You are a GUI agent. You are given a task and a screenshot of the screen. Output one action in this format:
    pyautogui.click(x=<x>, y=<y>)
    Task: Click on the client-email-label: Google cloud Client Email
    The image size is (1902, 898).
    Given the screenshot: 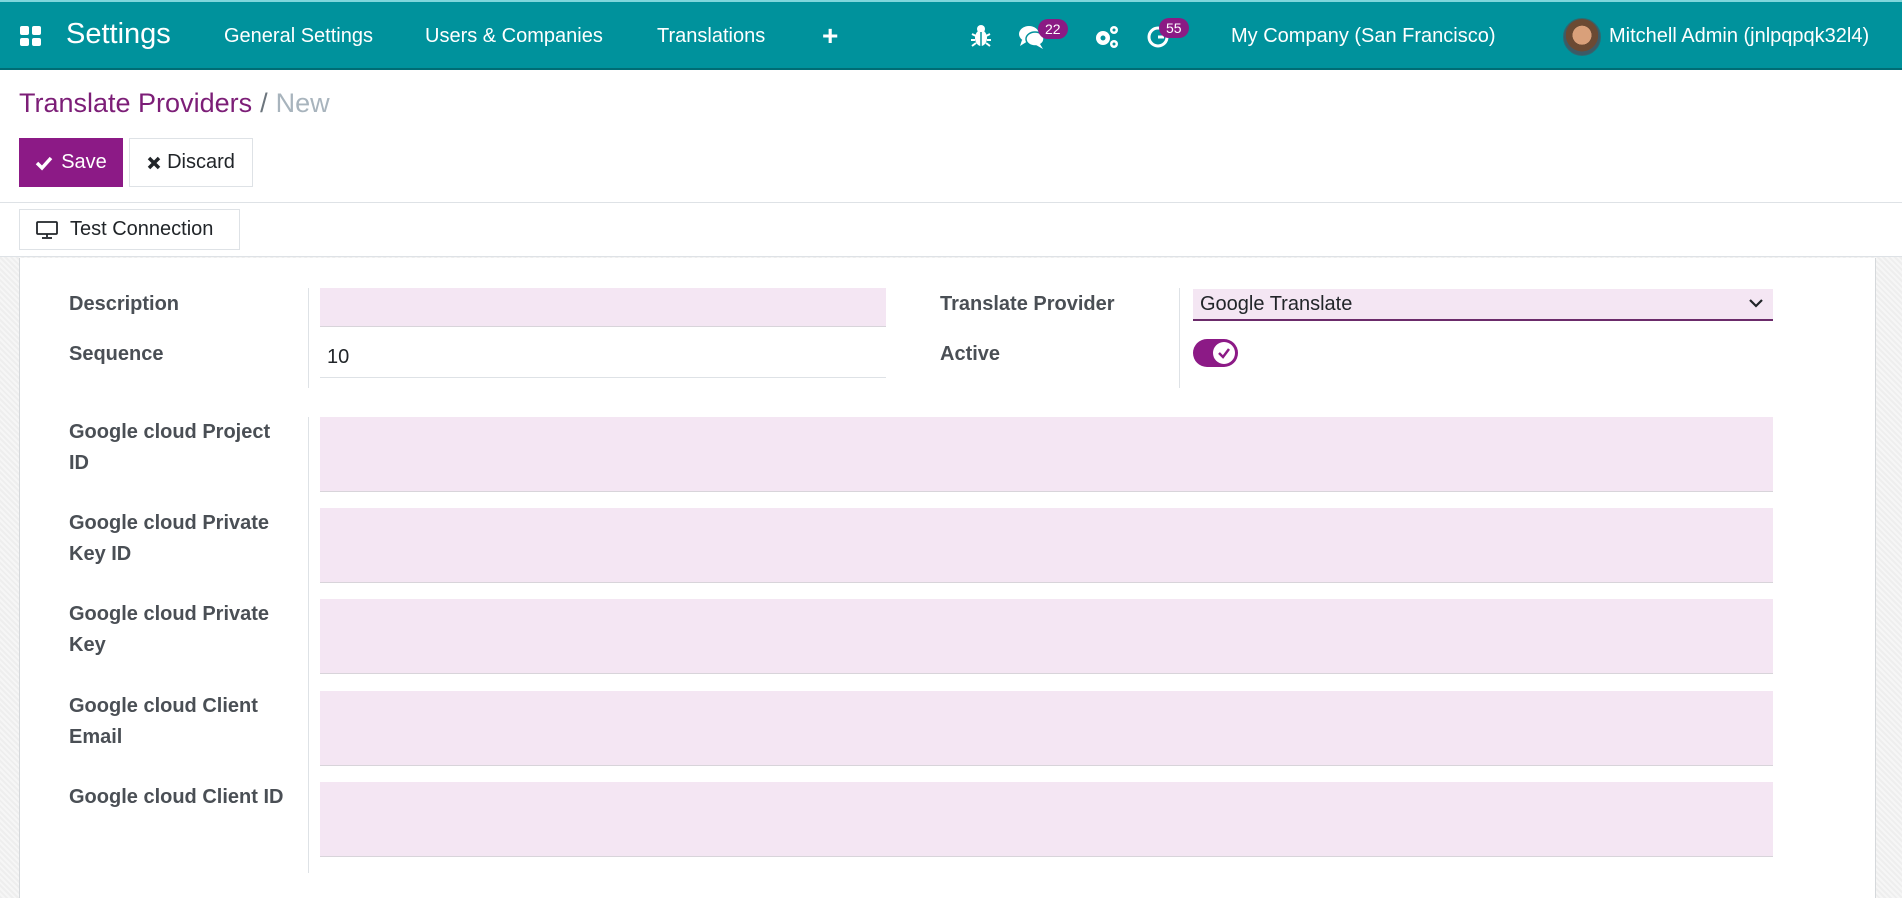 What is the action you would take?
    pyautogui.click(x=163, y=721)
    